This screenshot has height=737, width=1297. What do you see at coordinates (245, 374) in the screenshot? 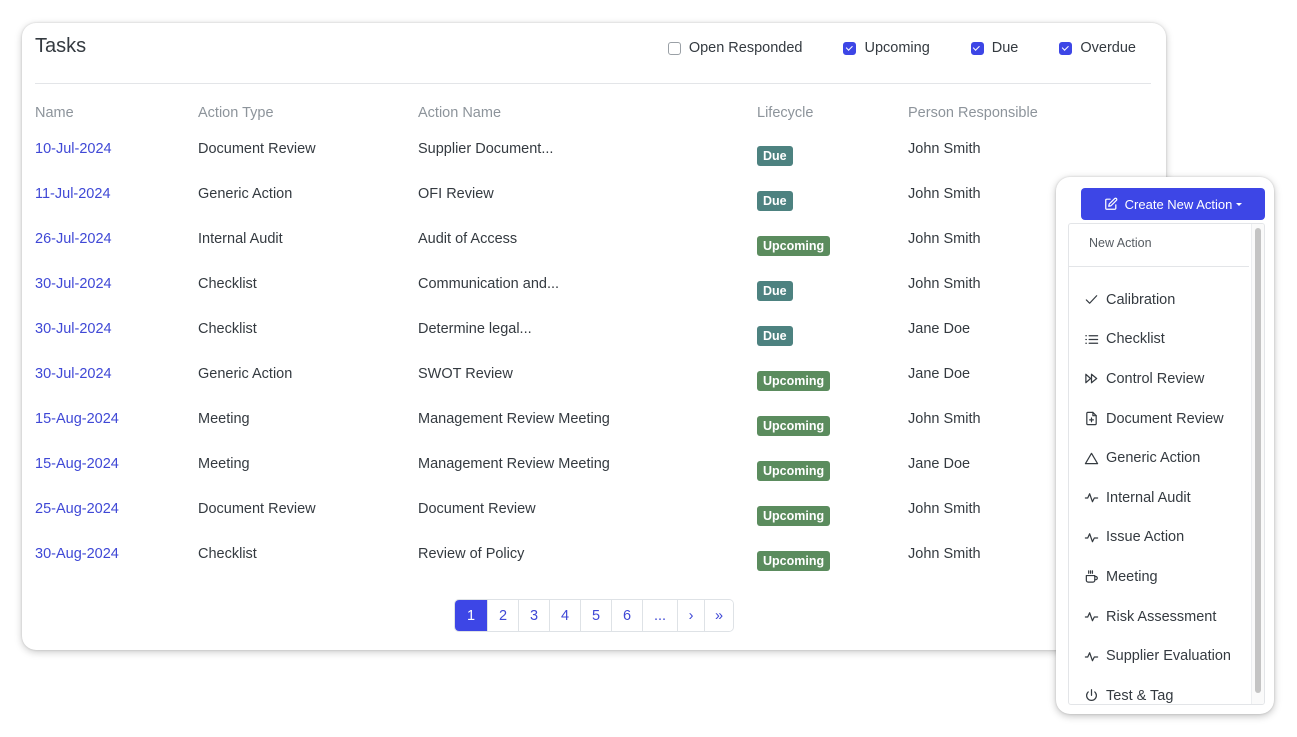
I see `cell-action-type: Generic Action` at bounding box center [245, 374].